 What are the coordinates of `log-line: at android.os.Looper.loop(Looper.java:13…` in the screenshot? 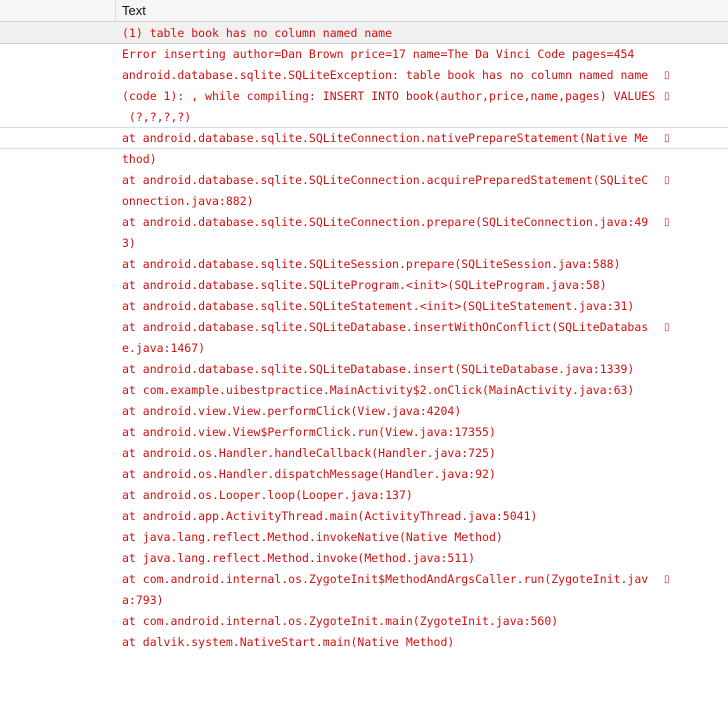 It's located at (267, 495).